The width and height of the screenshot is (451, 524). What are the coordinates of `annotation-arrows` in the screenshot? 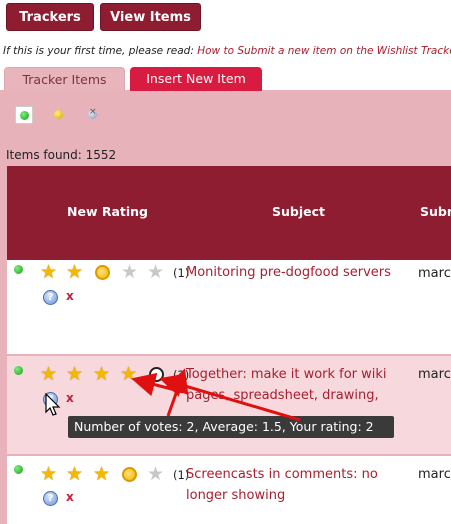 It's located at (216, 395).